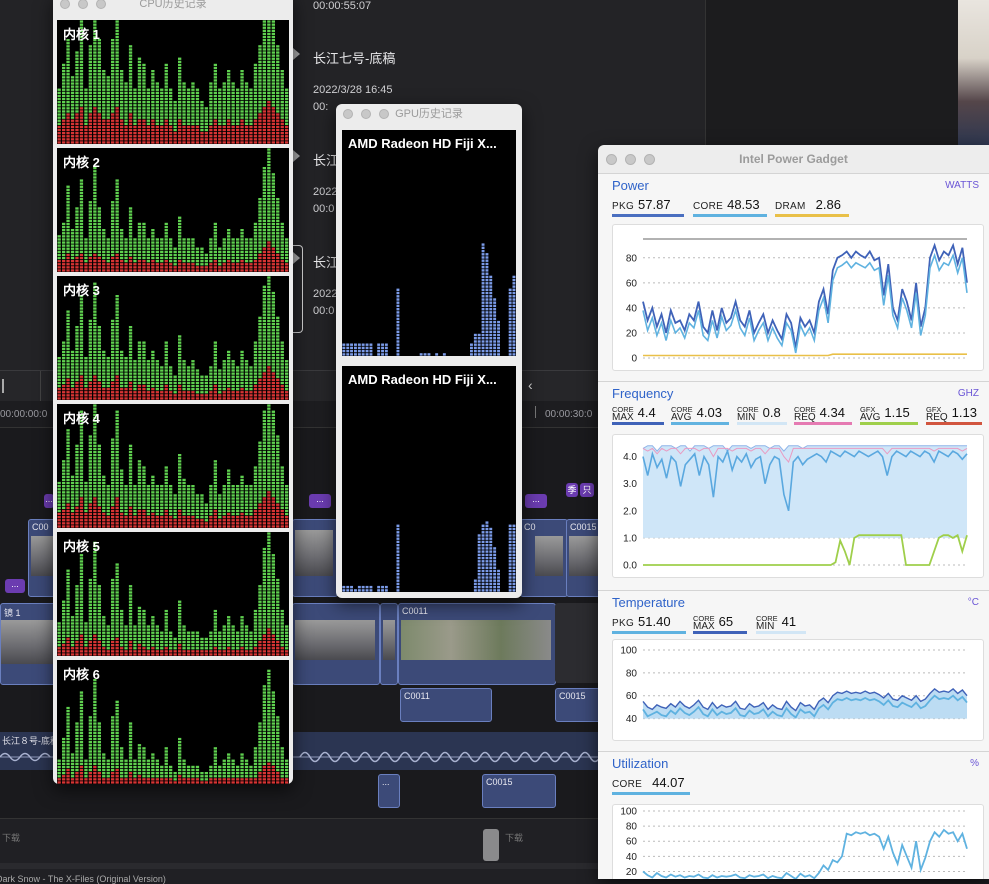 The image size is (989, 884). What do you see at coordinates (446, 705) in the screenshot?
I see `video-clip: C0011` at bounding box center [446, 705].